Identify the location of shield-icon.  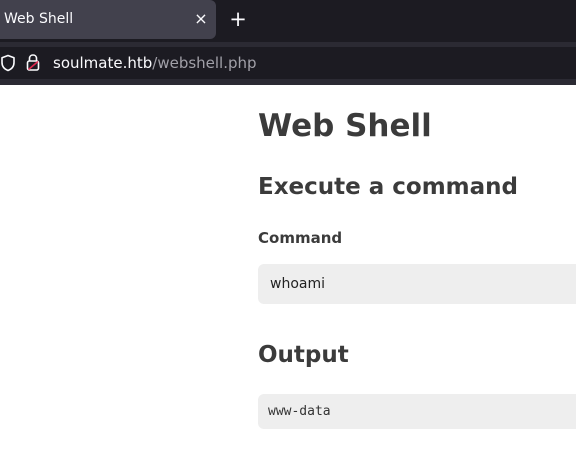
(8, 63).